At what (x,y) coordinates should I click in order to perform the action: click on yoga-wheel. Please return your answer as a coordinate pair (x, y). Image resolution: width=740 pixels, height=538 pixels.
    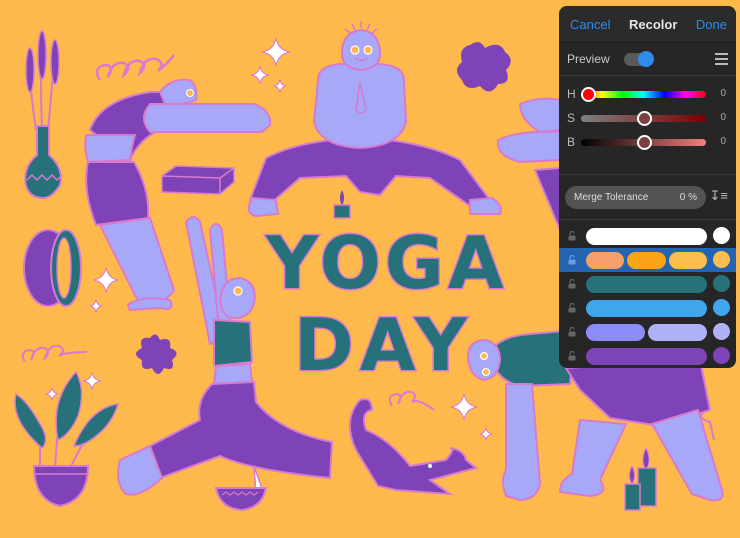
    Looking at the image, I should click on (52, 268).